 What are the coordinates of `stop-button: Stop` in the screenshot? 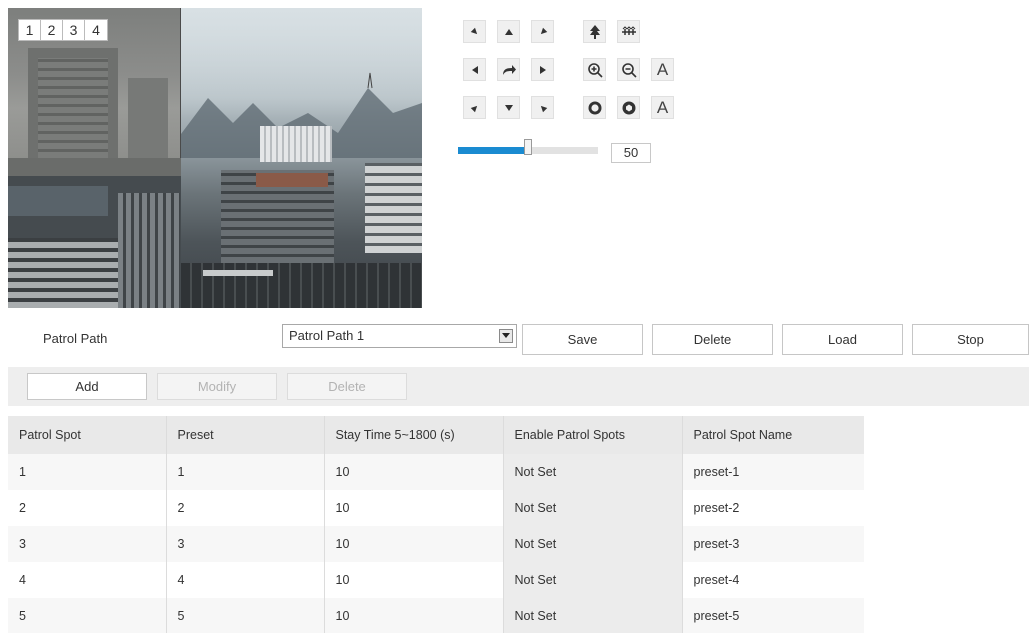 It's located at (970, 339).